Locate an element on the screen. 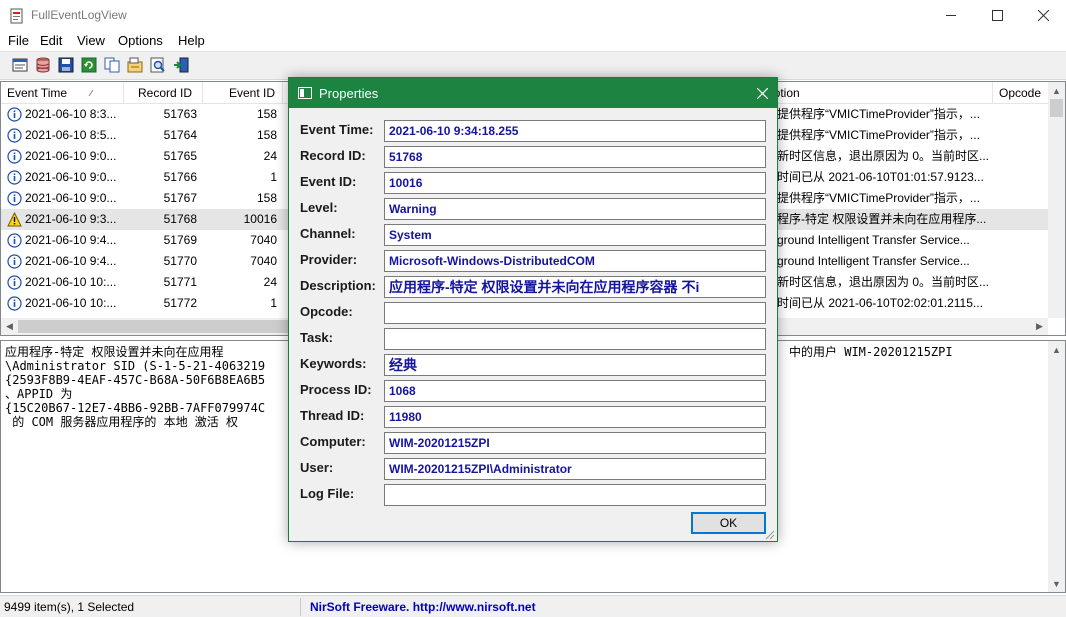 The width and height of the screenshot is (1066, 617). save-icon is located at coordinates (66, 65).